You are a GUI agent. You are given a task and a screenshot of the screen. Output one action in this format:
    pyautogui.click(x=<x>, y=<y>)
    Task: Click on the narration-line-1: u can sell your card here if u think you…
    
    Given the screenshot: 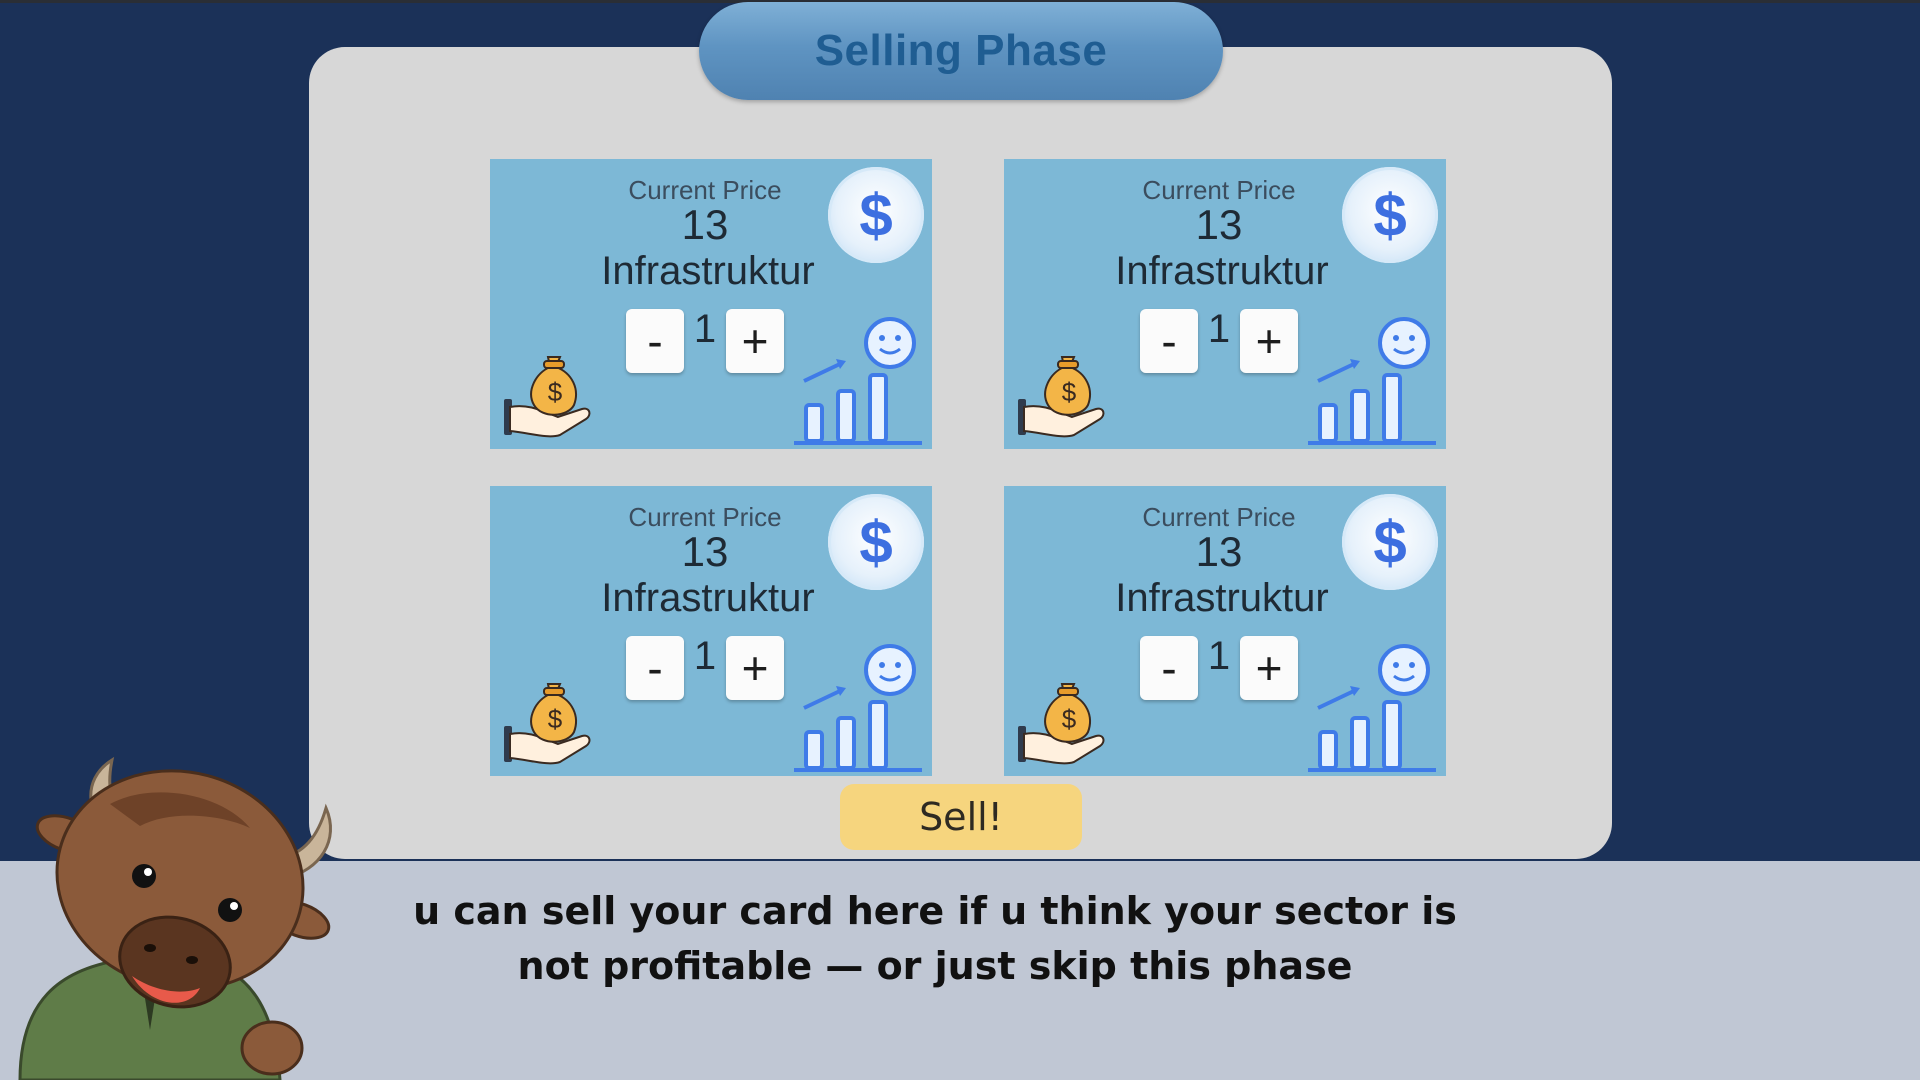 What is the action you would take?
    pyautogui.click(x=935, y=911)
    